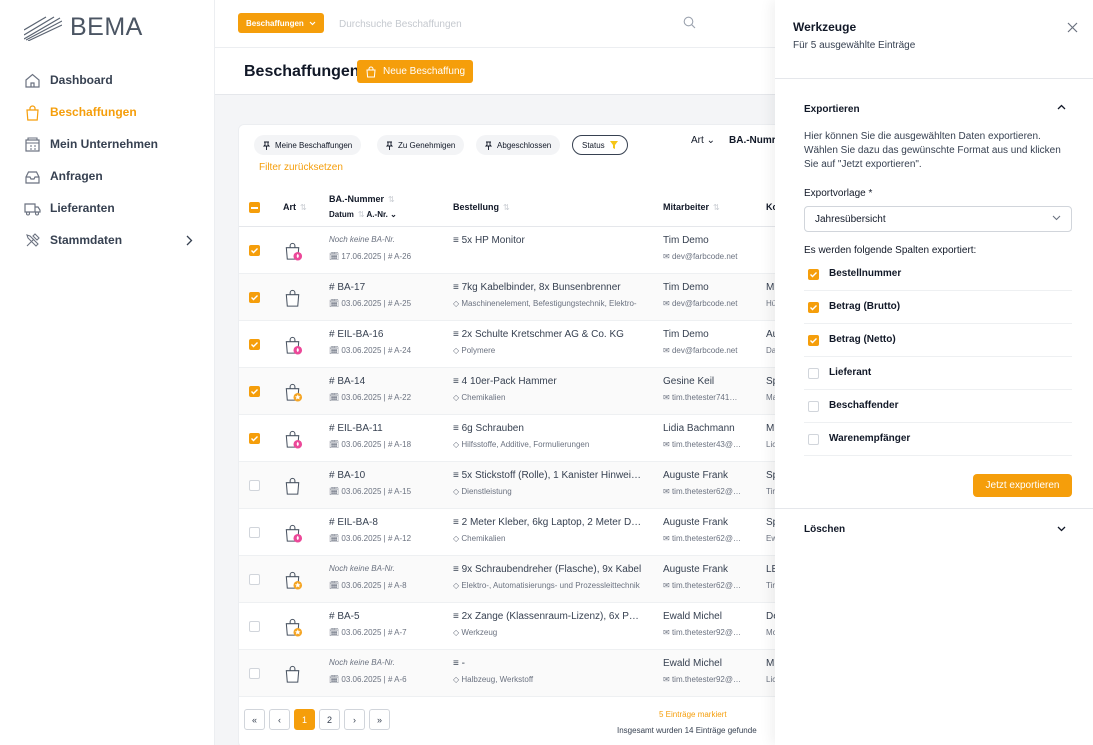 The width and height of the screenshot is (1093, 745). What do you see at coordinates (938, 439) in the screenshot?
I see `export-column-row: Warenempfänger` at bounding box center [938, 439].